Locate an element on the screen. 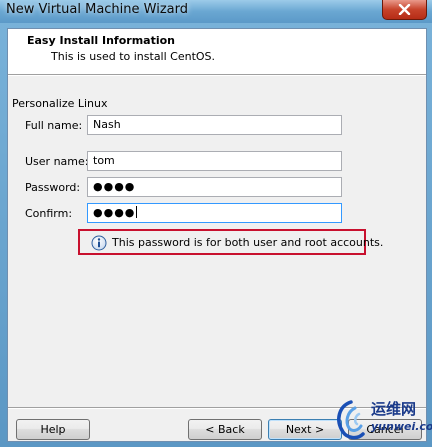 Image resolution: width=432 pixels, height=447 pixels. password-label: Password: is located at coordinates (53, 187).